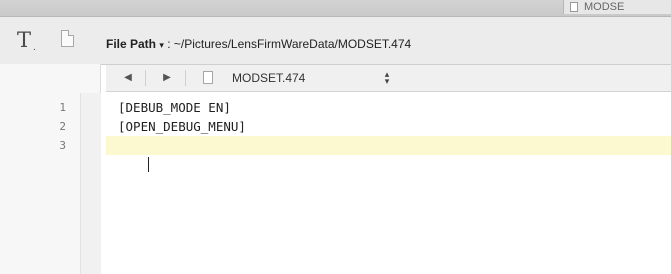 The image size is (671, 274). What do you see at coordinates (50, 169) in the screenshot?
I see `line-number-gutter` at bounding box center [50, 169].